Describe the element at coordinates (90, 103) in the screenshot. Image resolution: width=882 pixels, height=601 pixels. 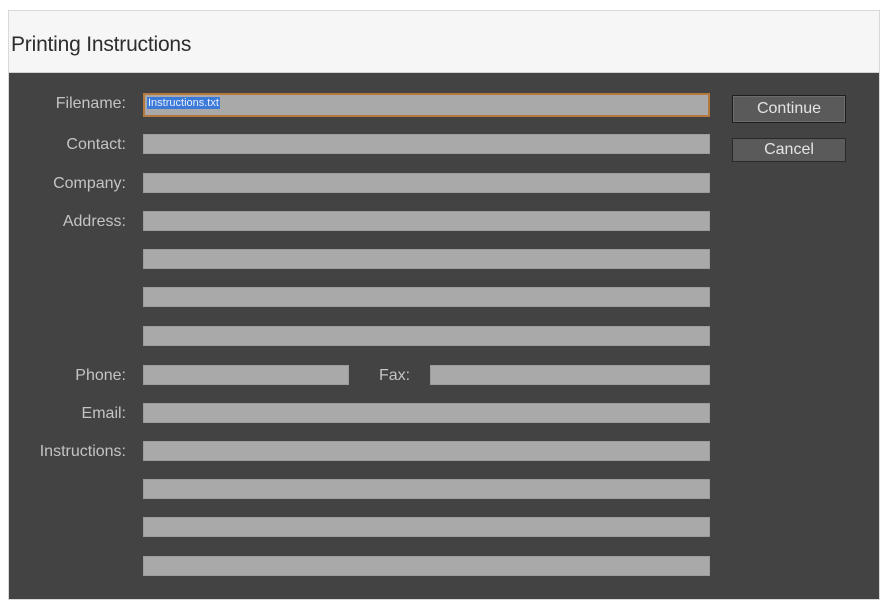
I see `filename-label: Filename:` at that location.